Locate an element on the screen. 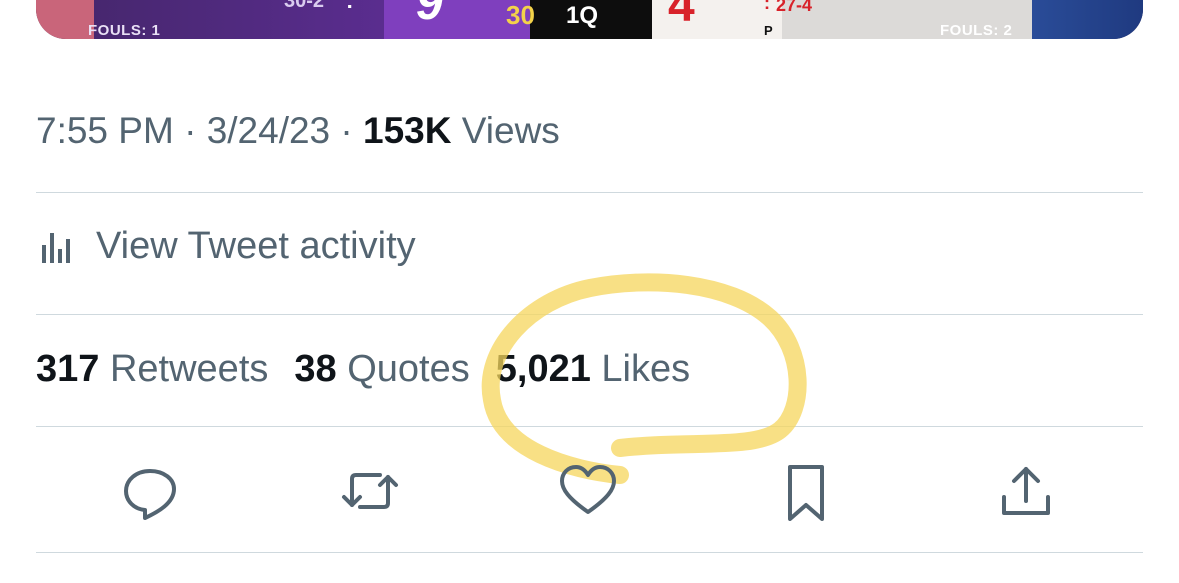 The width and height of the screenshot is (1179, 583). tweet-date: 3/24/23 is located at coordinates (268, 130).